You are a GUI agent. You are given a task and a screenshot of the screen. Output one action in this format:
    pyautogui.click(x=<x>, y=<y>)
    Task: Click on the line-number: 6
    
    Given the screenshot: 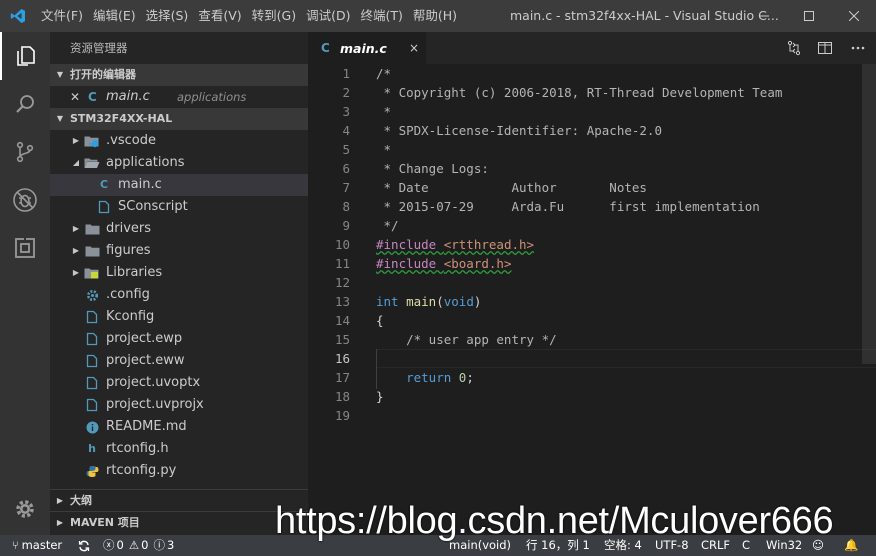 What is the action you would take?
    pyautogui.click(x=346, y=168)
    